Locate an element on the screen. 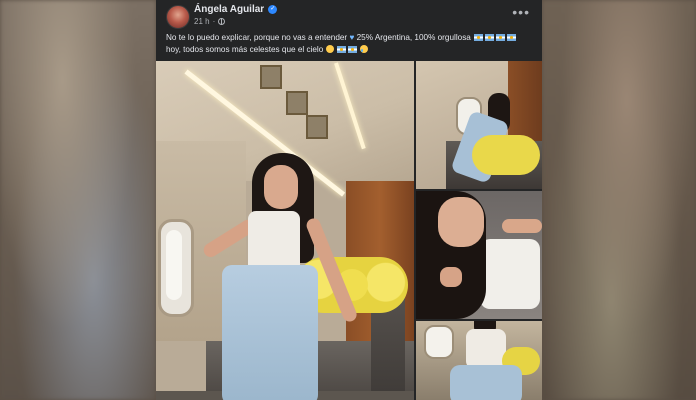 The image size is (696, 400). verified-badge-icon: ✓ is located at coordinates (273, 9).